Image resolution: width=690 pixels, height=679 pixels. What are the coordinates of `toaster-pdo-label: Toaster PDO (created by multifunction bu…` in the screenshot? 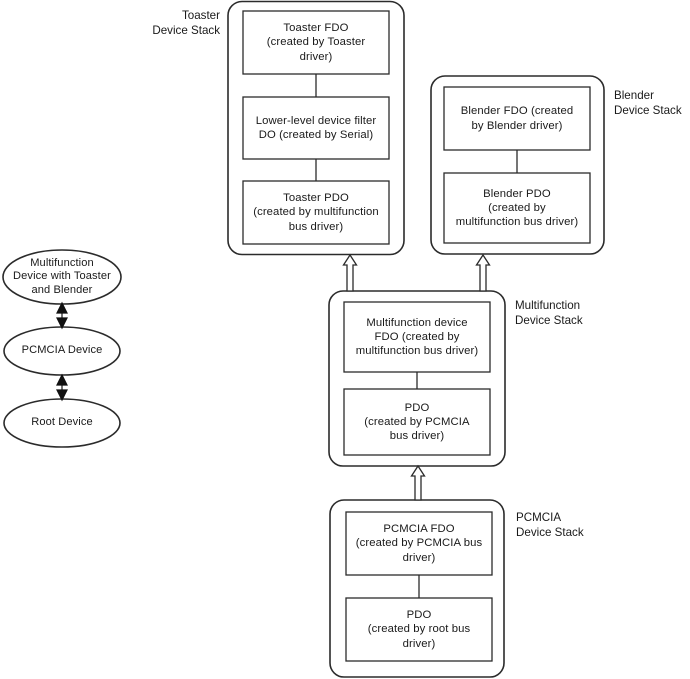 It's located at (316, 212).